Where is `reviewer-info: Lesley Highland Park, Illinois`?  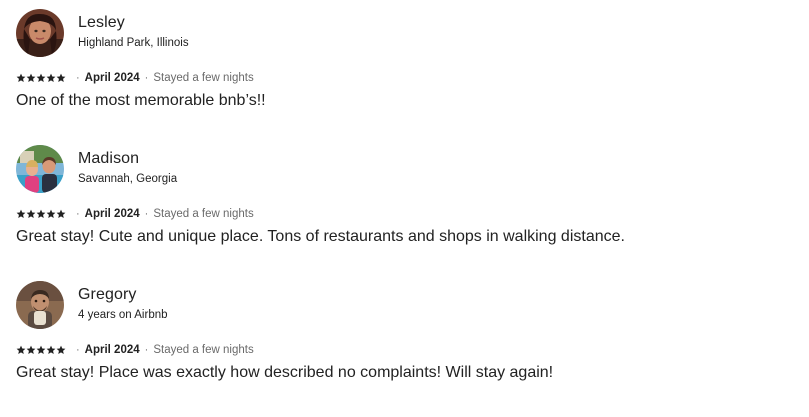 reviewer-info: Lesley Highland Park, Illinois is located at coordinates (133, 29).